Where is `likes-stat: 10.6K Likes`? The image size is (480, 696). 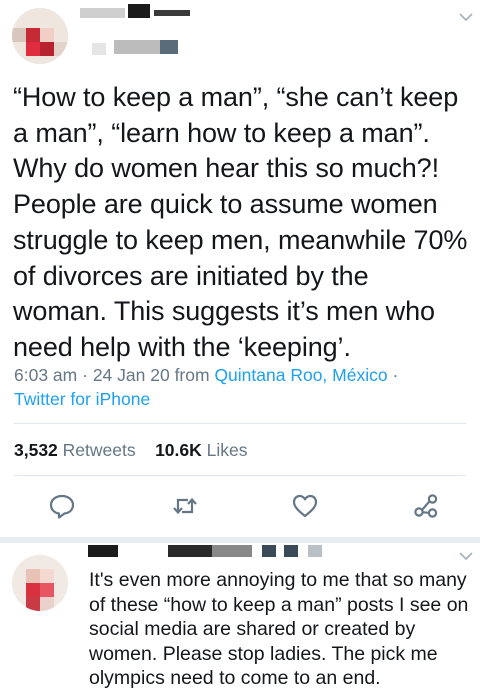
likes-stat: 10.6K Likes is located at coordinates (201, 450).